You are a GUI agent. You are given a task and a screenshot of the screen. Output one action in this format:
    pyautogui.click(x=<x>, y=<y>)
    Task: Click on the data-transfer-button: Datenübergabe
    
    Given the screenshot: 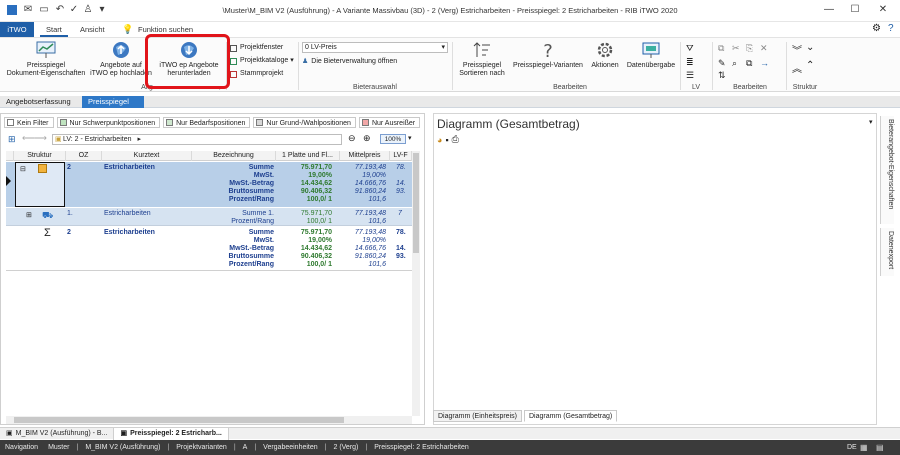 What is the action you would take?
    pyautogui.click(x=651, y=55)
    